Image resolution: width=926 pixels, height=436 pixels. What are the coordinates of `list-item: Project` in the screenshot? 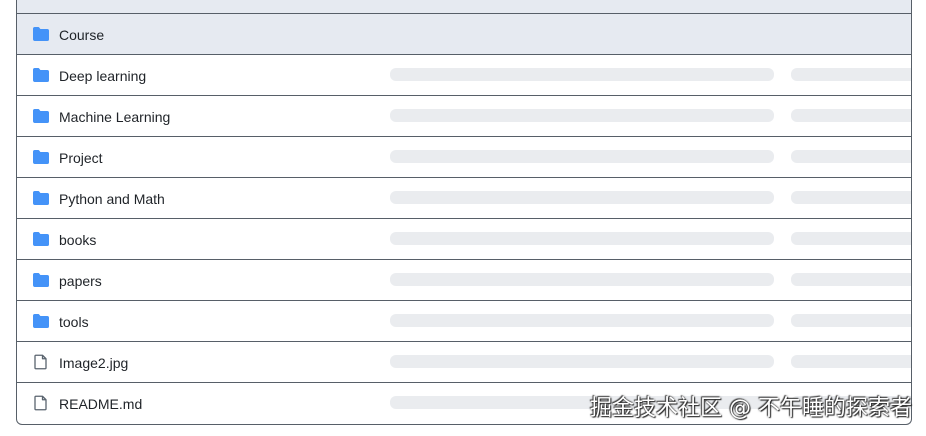 It's located at (464, 157).